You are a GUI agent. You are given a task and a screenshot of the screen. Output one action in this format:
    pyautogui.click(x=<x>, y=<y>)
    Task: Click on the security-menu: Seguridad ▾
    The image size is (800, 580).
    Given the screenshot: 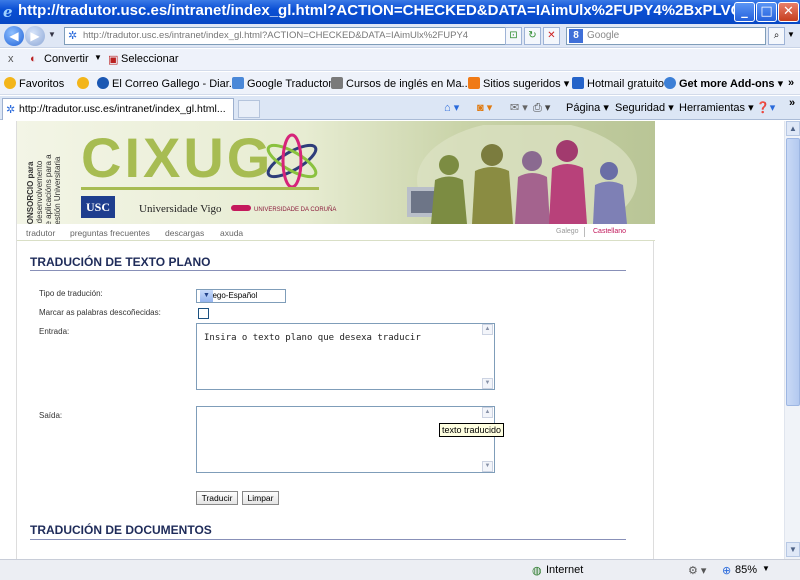 What is the action you would take?
    pyautogui.click(x=644, y=107)
    